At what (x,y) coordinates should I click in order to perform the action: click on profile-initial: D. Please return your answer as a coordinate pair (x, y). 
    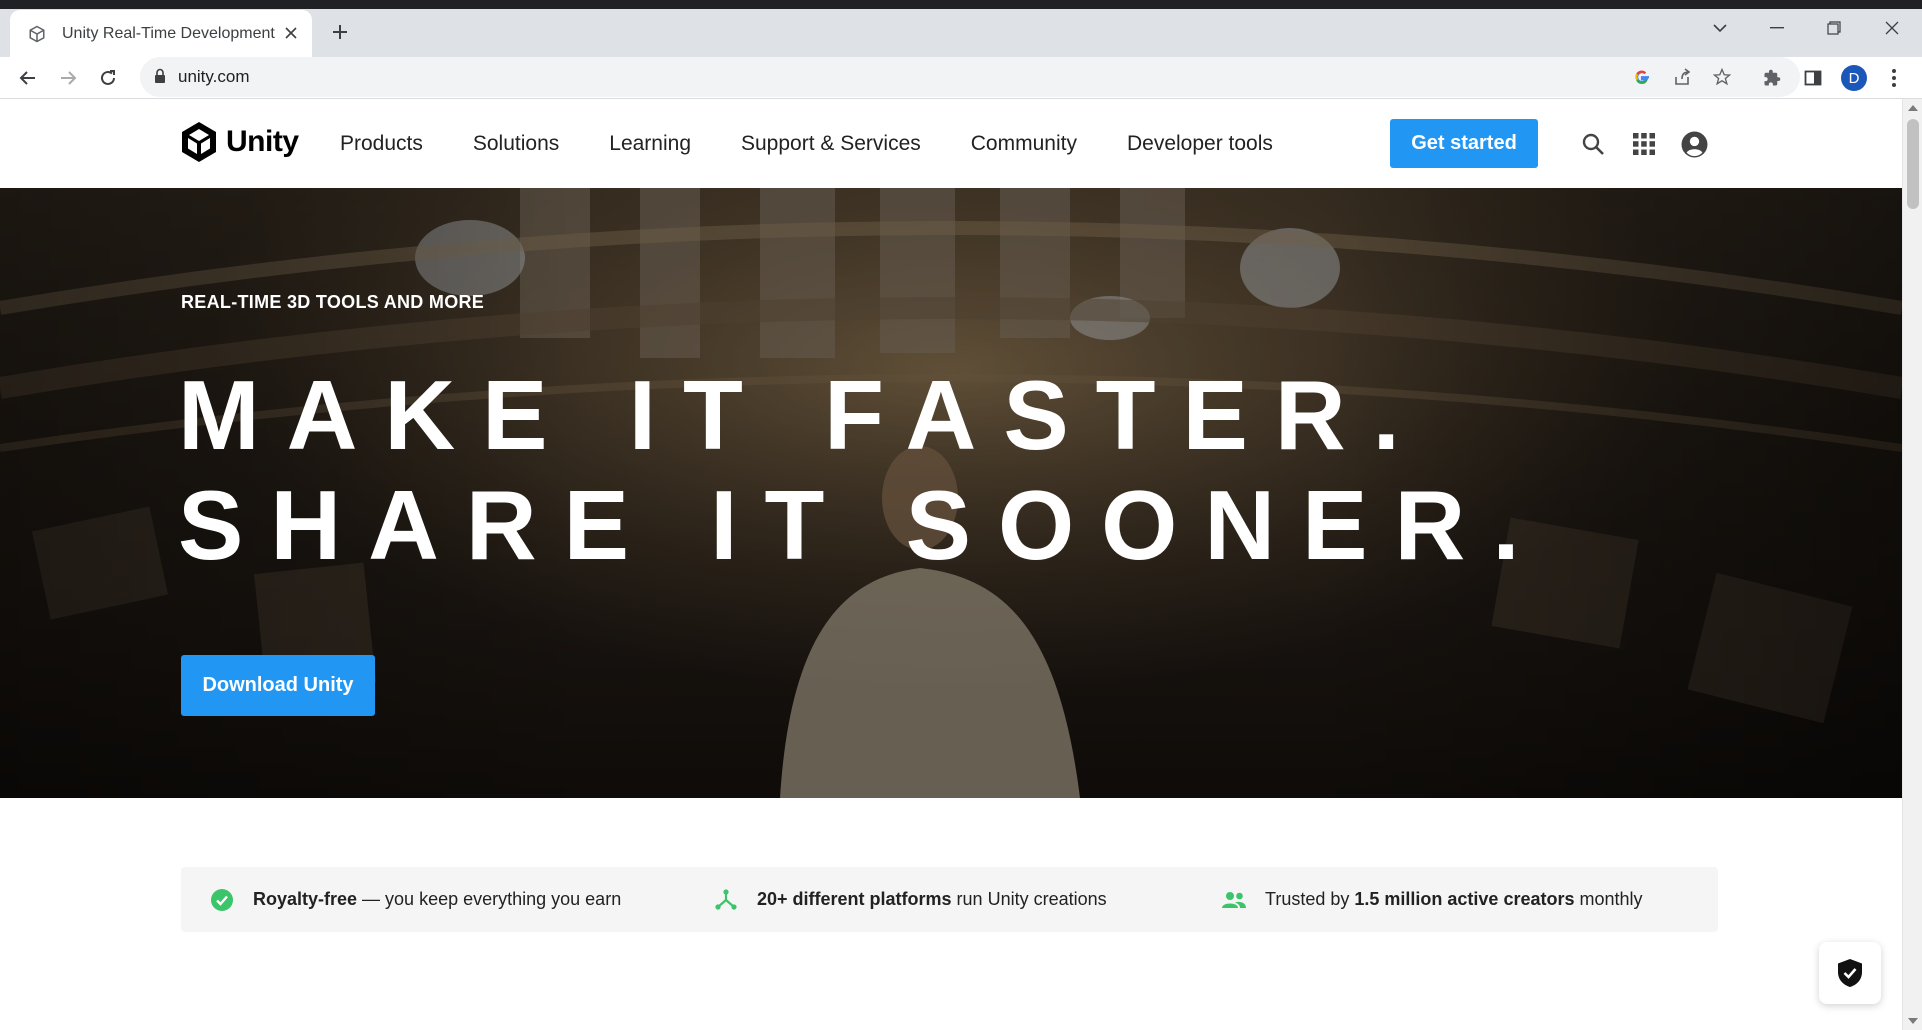
    Looking at the image, I should click on (1854, 78).